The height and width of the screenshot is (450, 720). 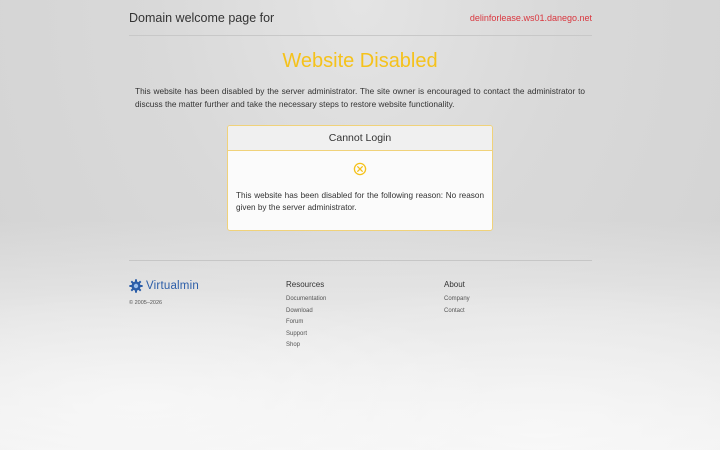 I want to click on virtualmin-logo: Virtualmin, so click(x=164, y=286).